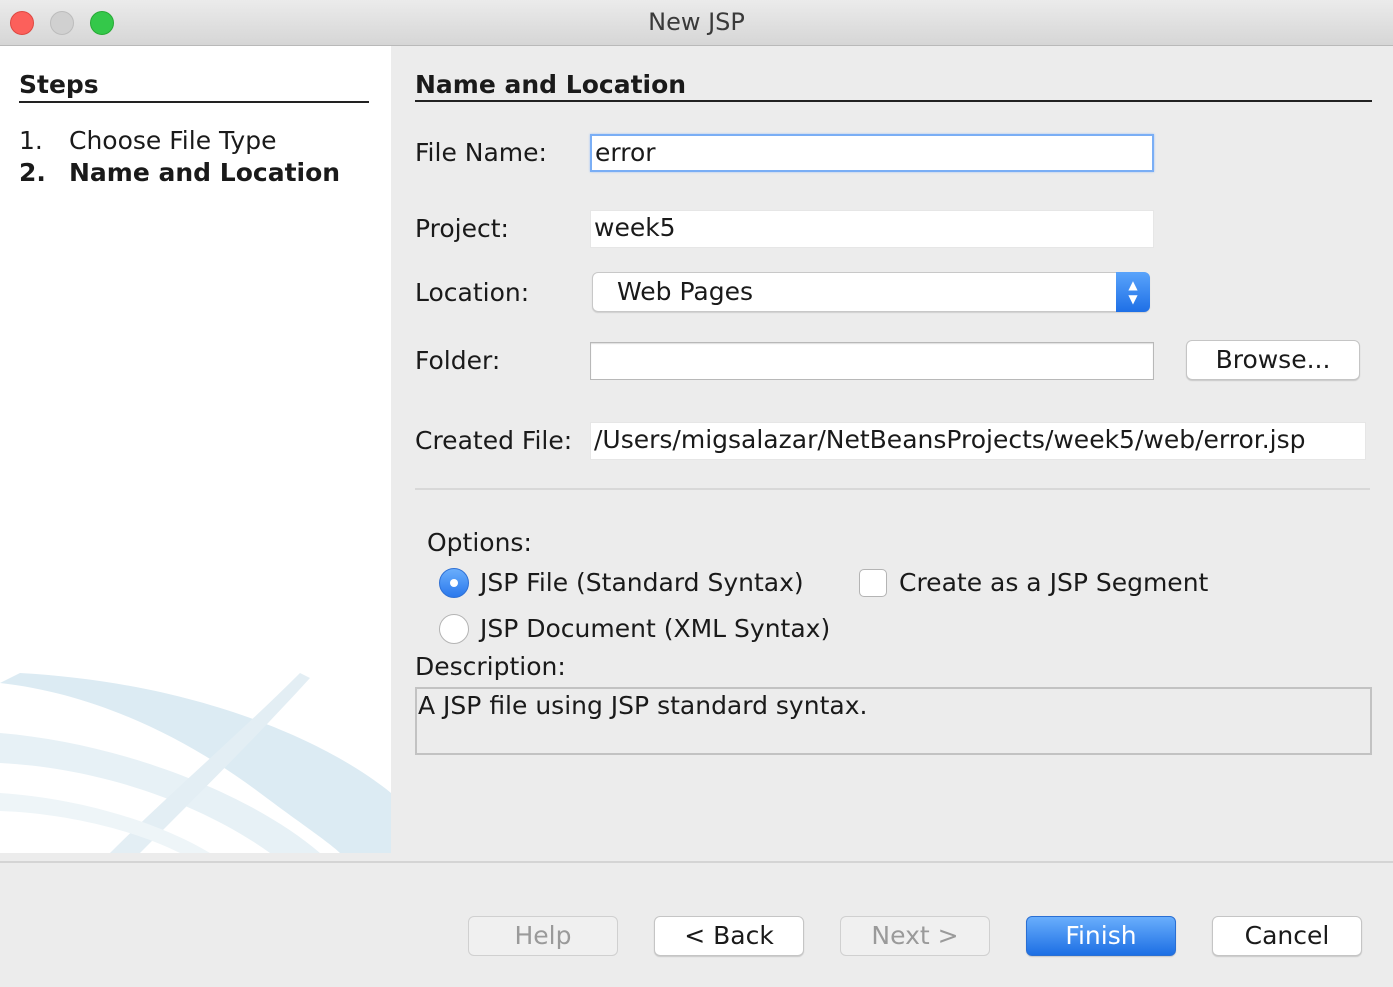 The image size is (1393, 987). Describe the element at coordinates (194, 86) in the screenshot. I see `steps-heading: Steps` at that location.